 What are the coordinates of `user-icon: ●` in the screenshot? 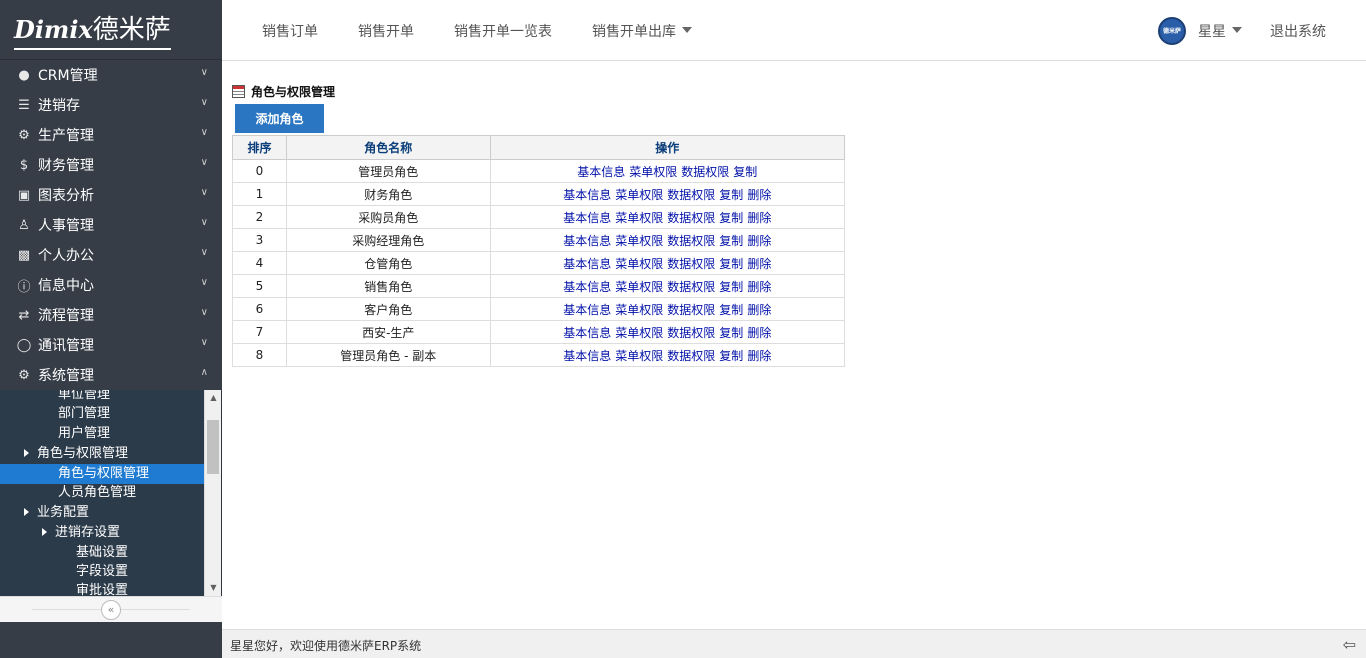 It's located at (24, 75).